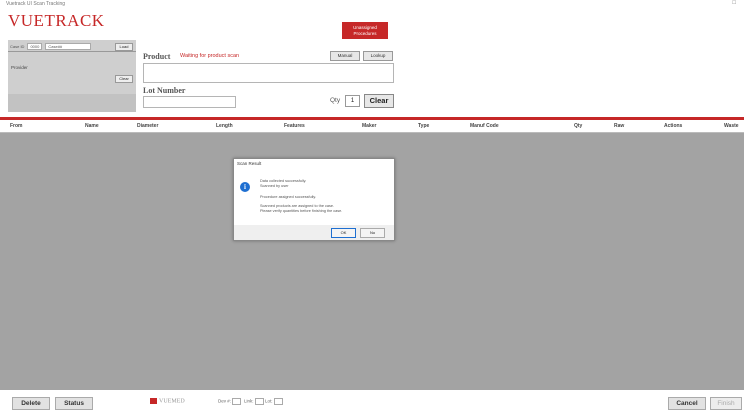 The width and height of the screenshot is (744, 410). What do you see at coordinates (274, 186) in the screenshot?
I see `dialog-message-2: Scanned by user` at bounding box center [274, 186].